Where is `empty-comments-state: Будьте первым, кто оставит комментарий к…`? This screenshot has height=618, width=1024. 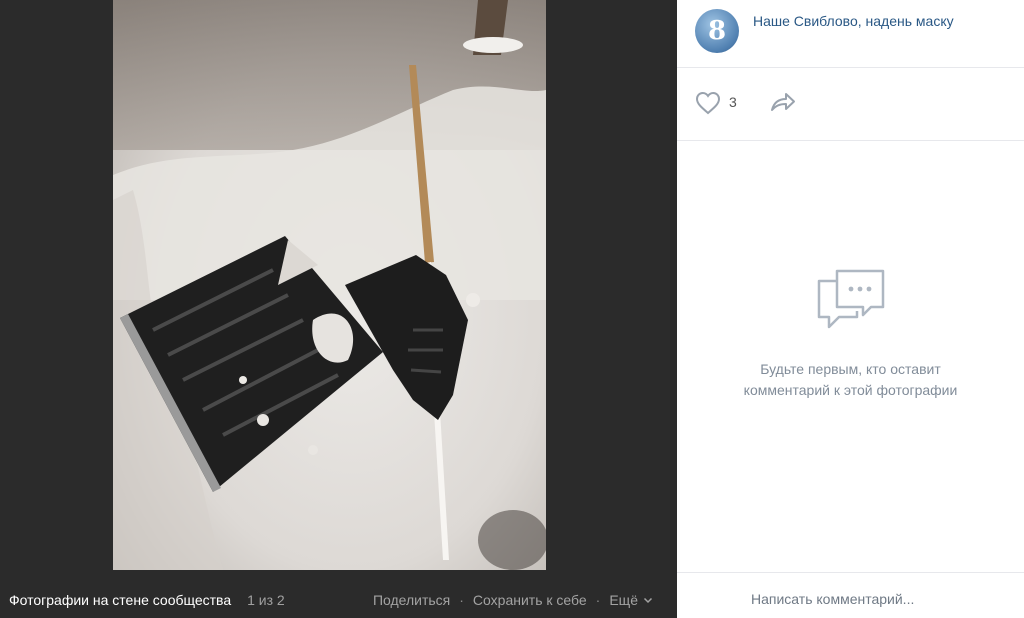 empty-comments-state: Будьте первым, кто оставит комментарий к… is located at coordinates (850, 333).